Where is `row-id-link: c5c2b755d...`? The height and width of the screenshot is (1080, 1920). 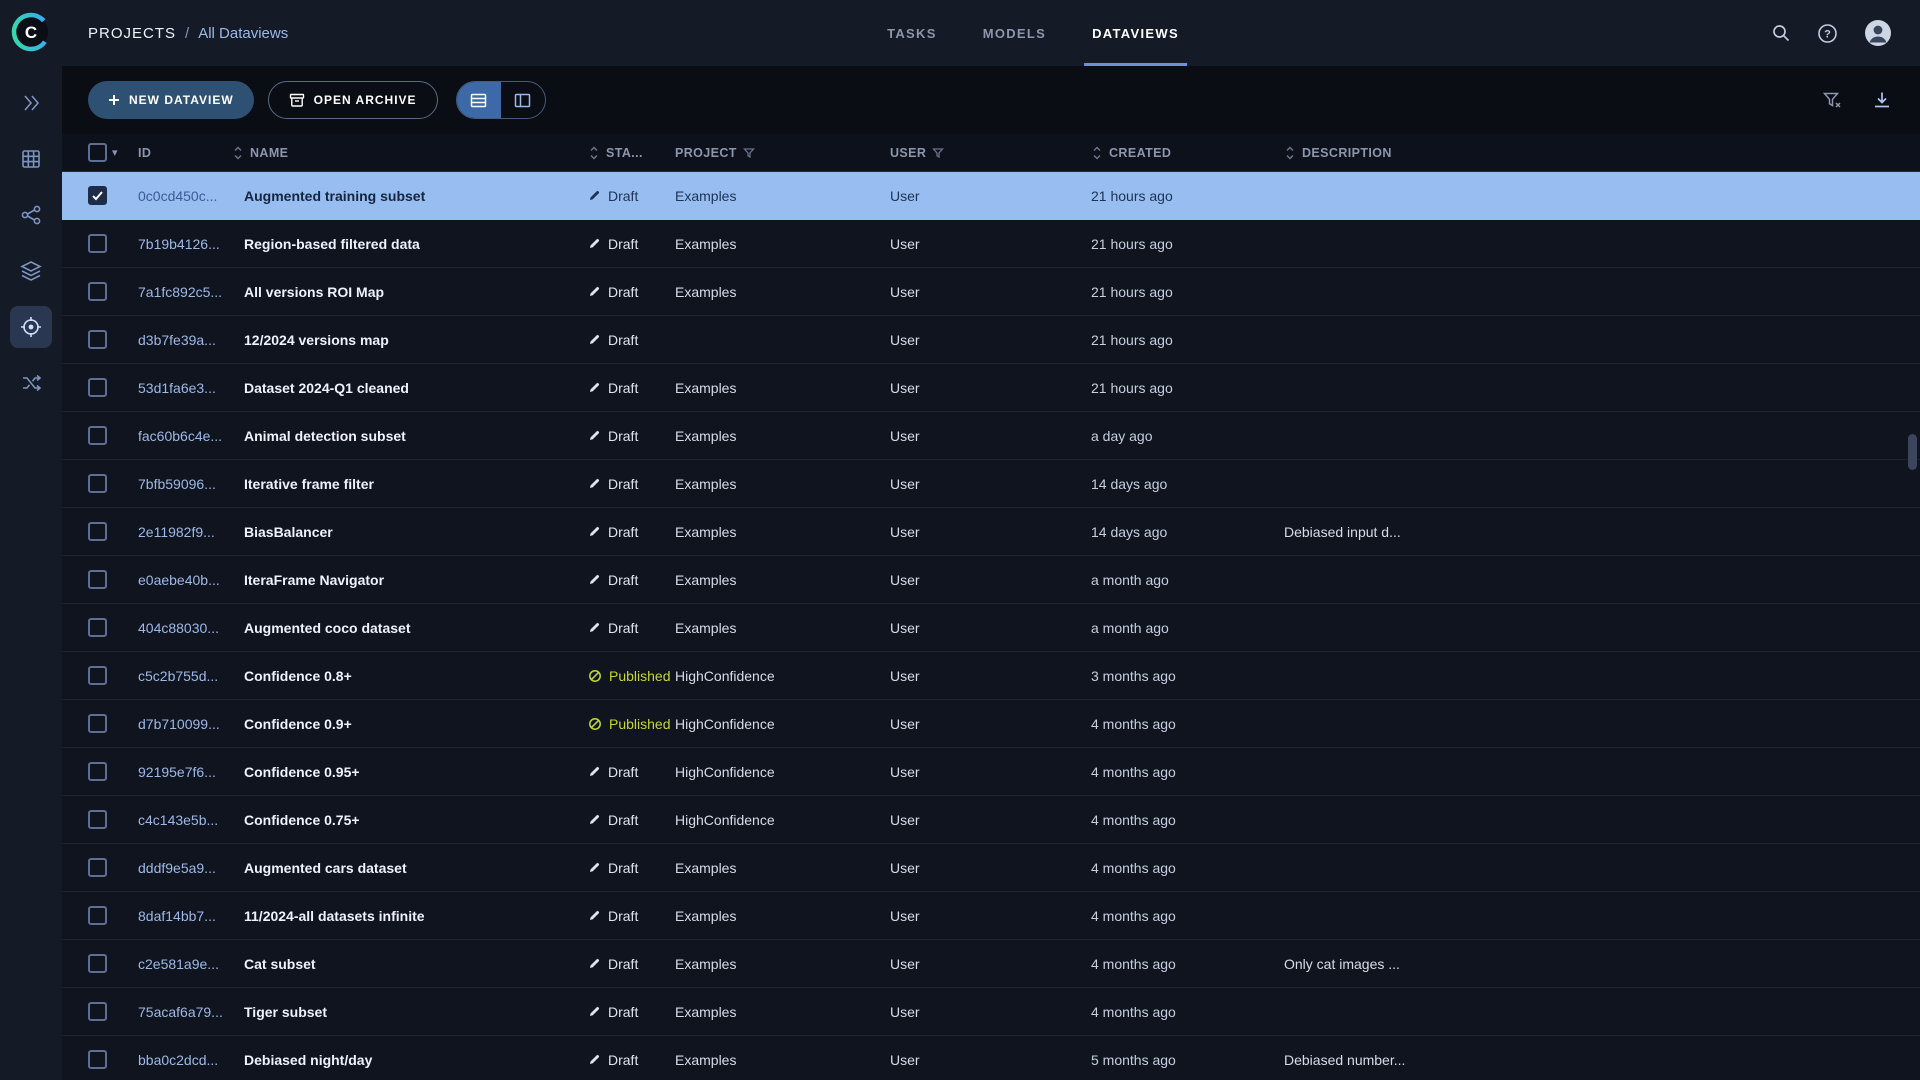 row-id-link: c5c2b755d... is located at coordinates (185, 676).